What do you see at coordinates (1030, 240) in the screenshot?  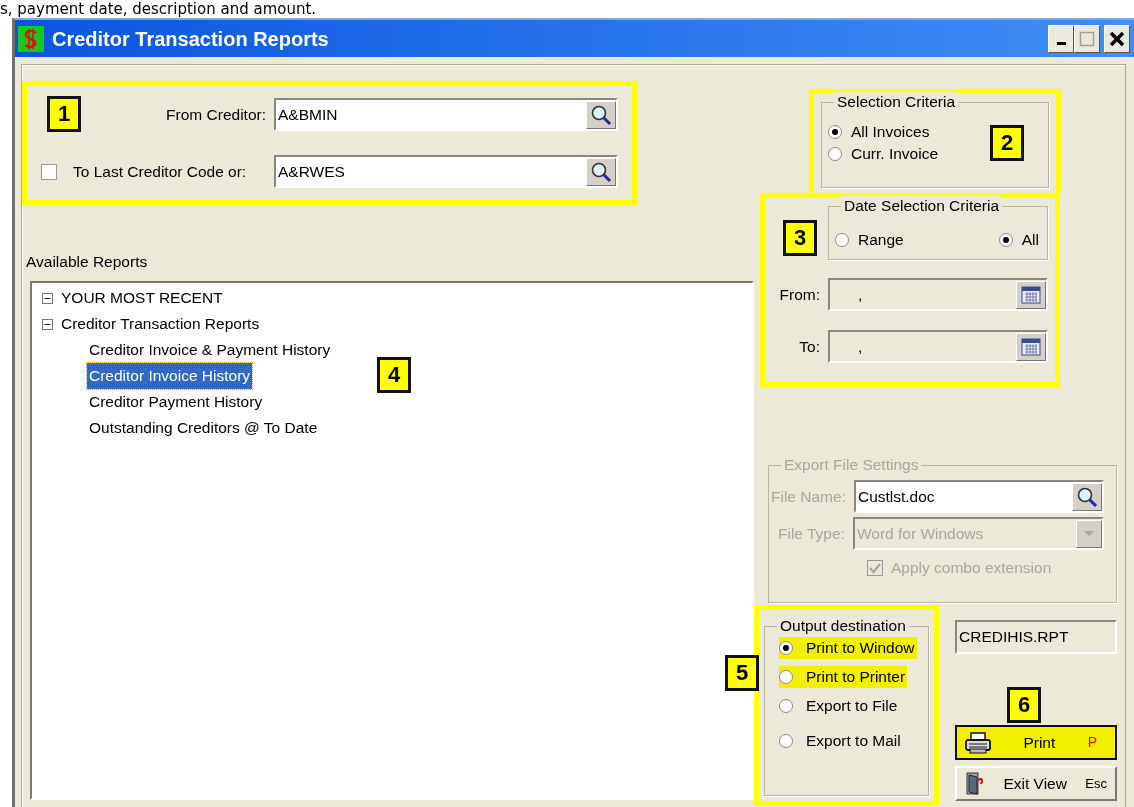 I see `radio-label: All` at bounding box center [1030, 240].